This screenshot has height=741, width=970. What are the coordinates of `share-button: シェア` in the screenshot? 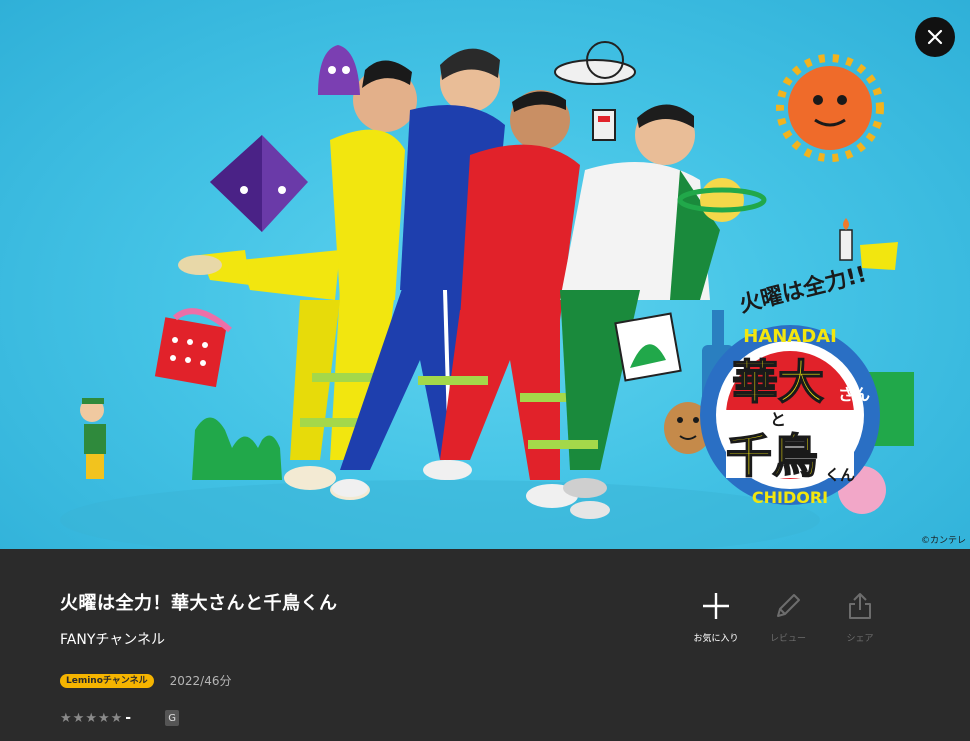 It's located at (860, 616).